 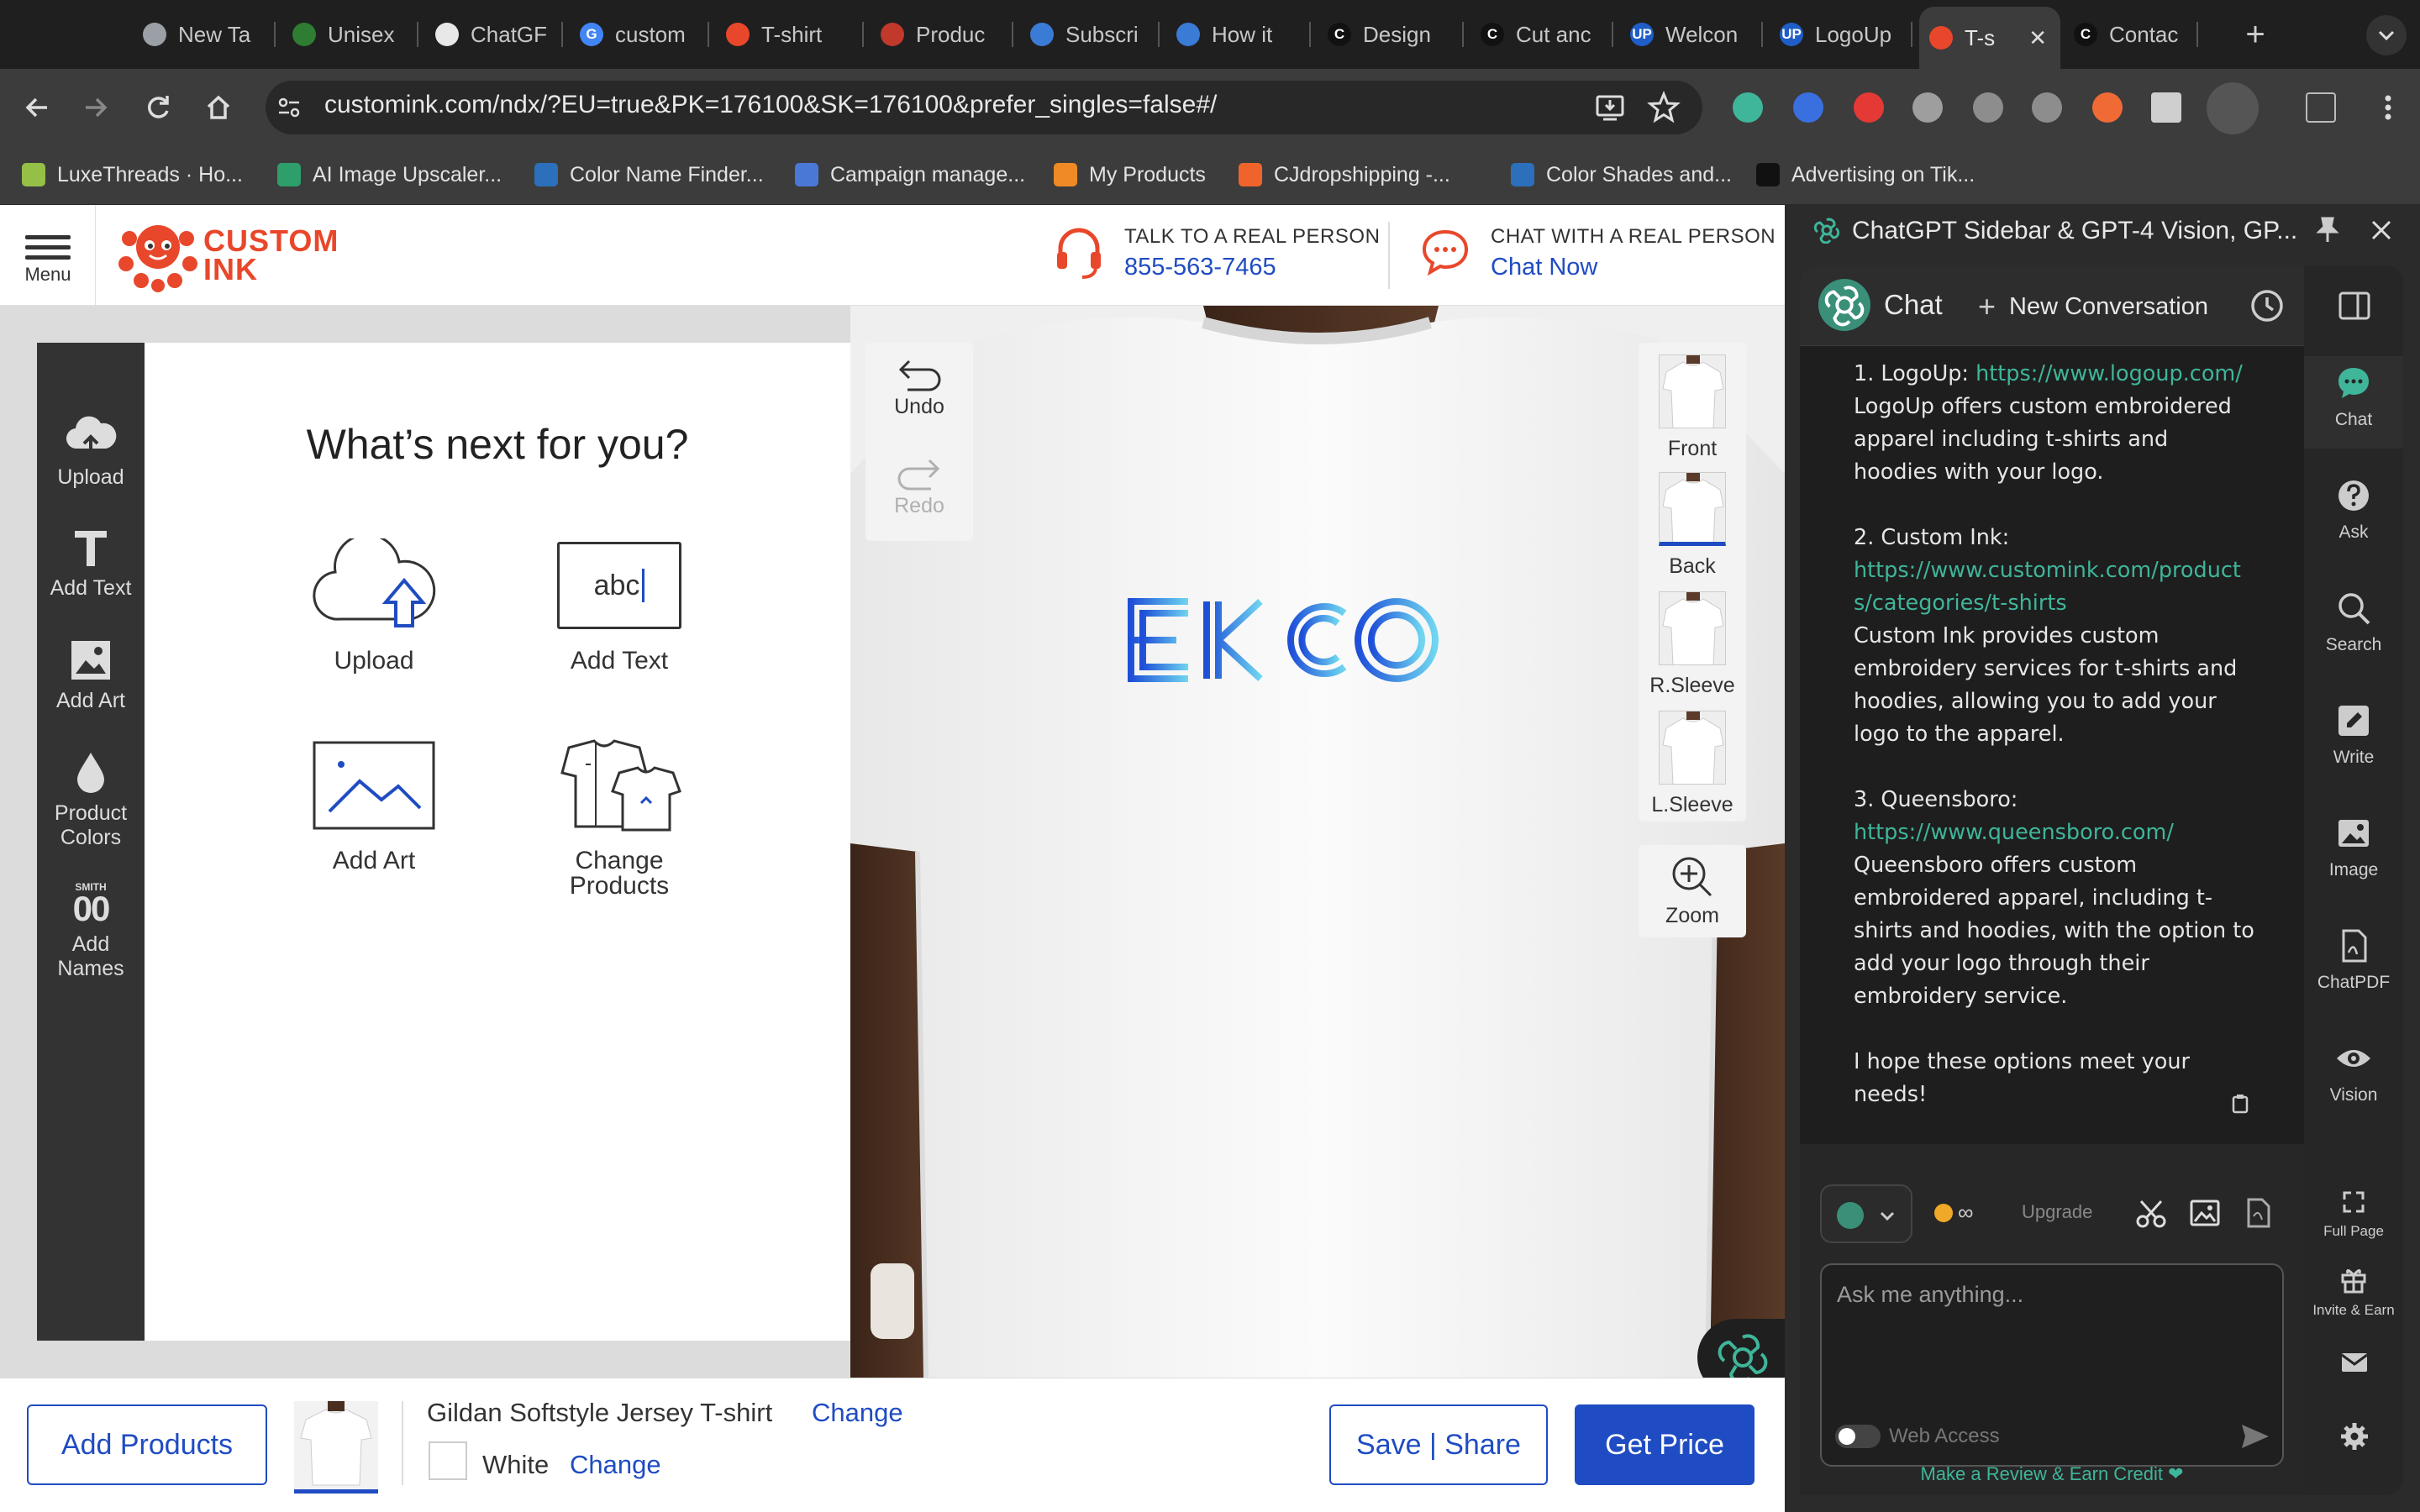 I want to click on tool-upload: Upload, so click(x=91, y=451).